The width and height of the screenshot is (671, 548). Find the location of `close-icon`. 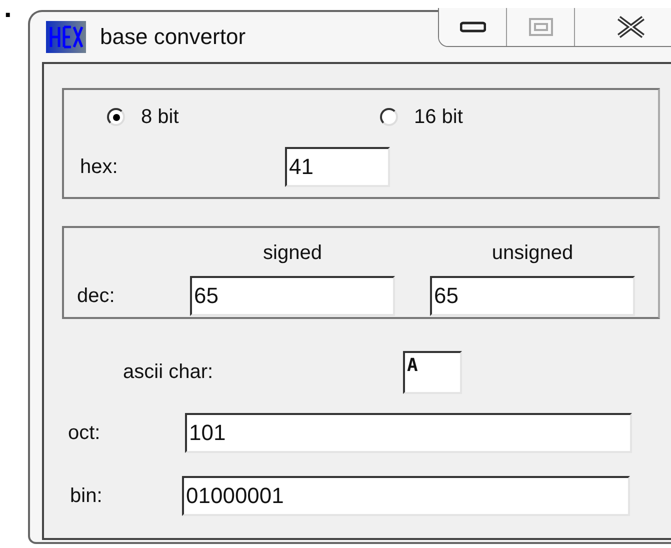

close-icon is located at coordinates (631, 27).